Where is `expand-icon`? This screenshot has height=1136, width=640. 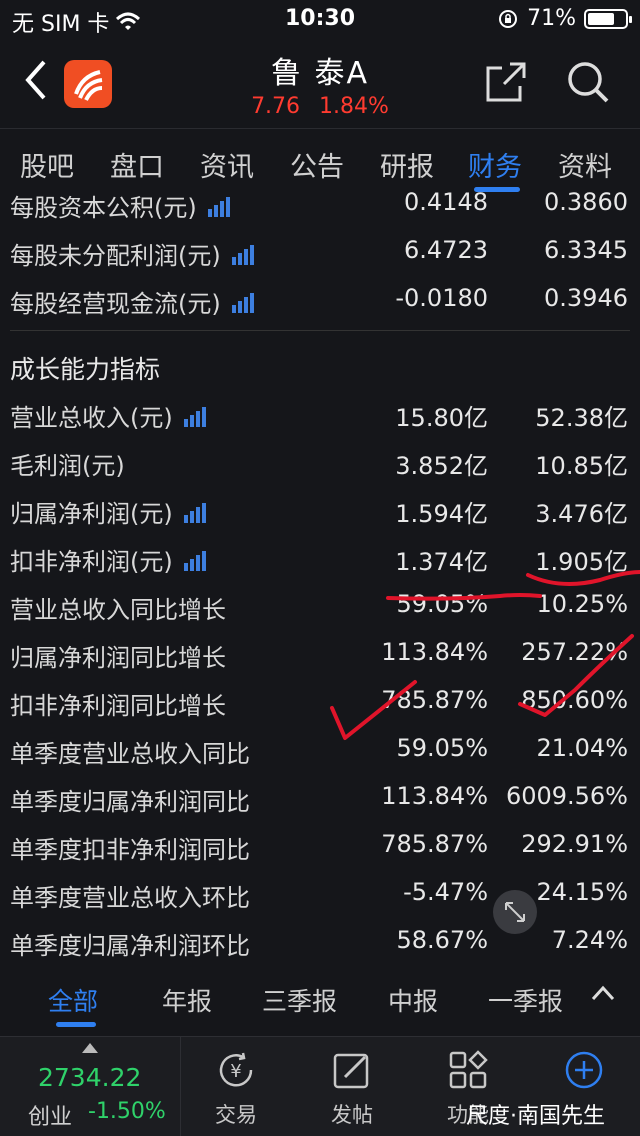 expand-icon is located at coordinates (515, 912).